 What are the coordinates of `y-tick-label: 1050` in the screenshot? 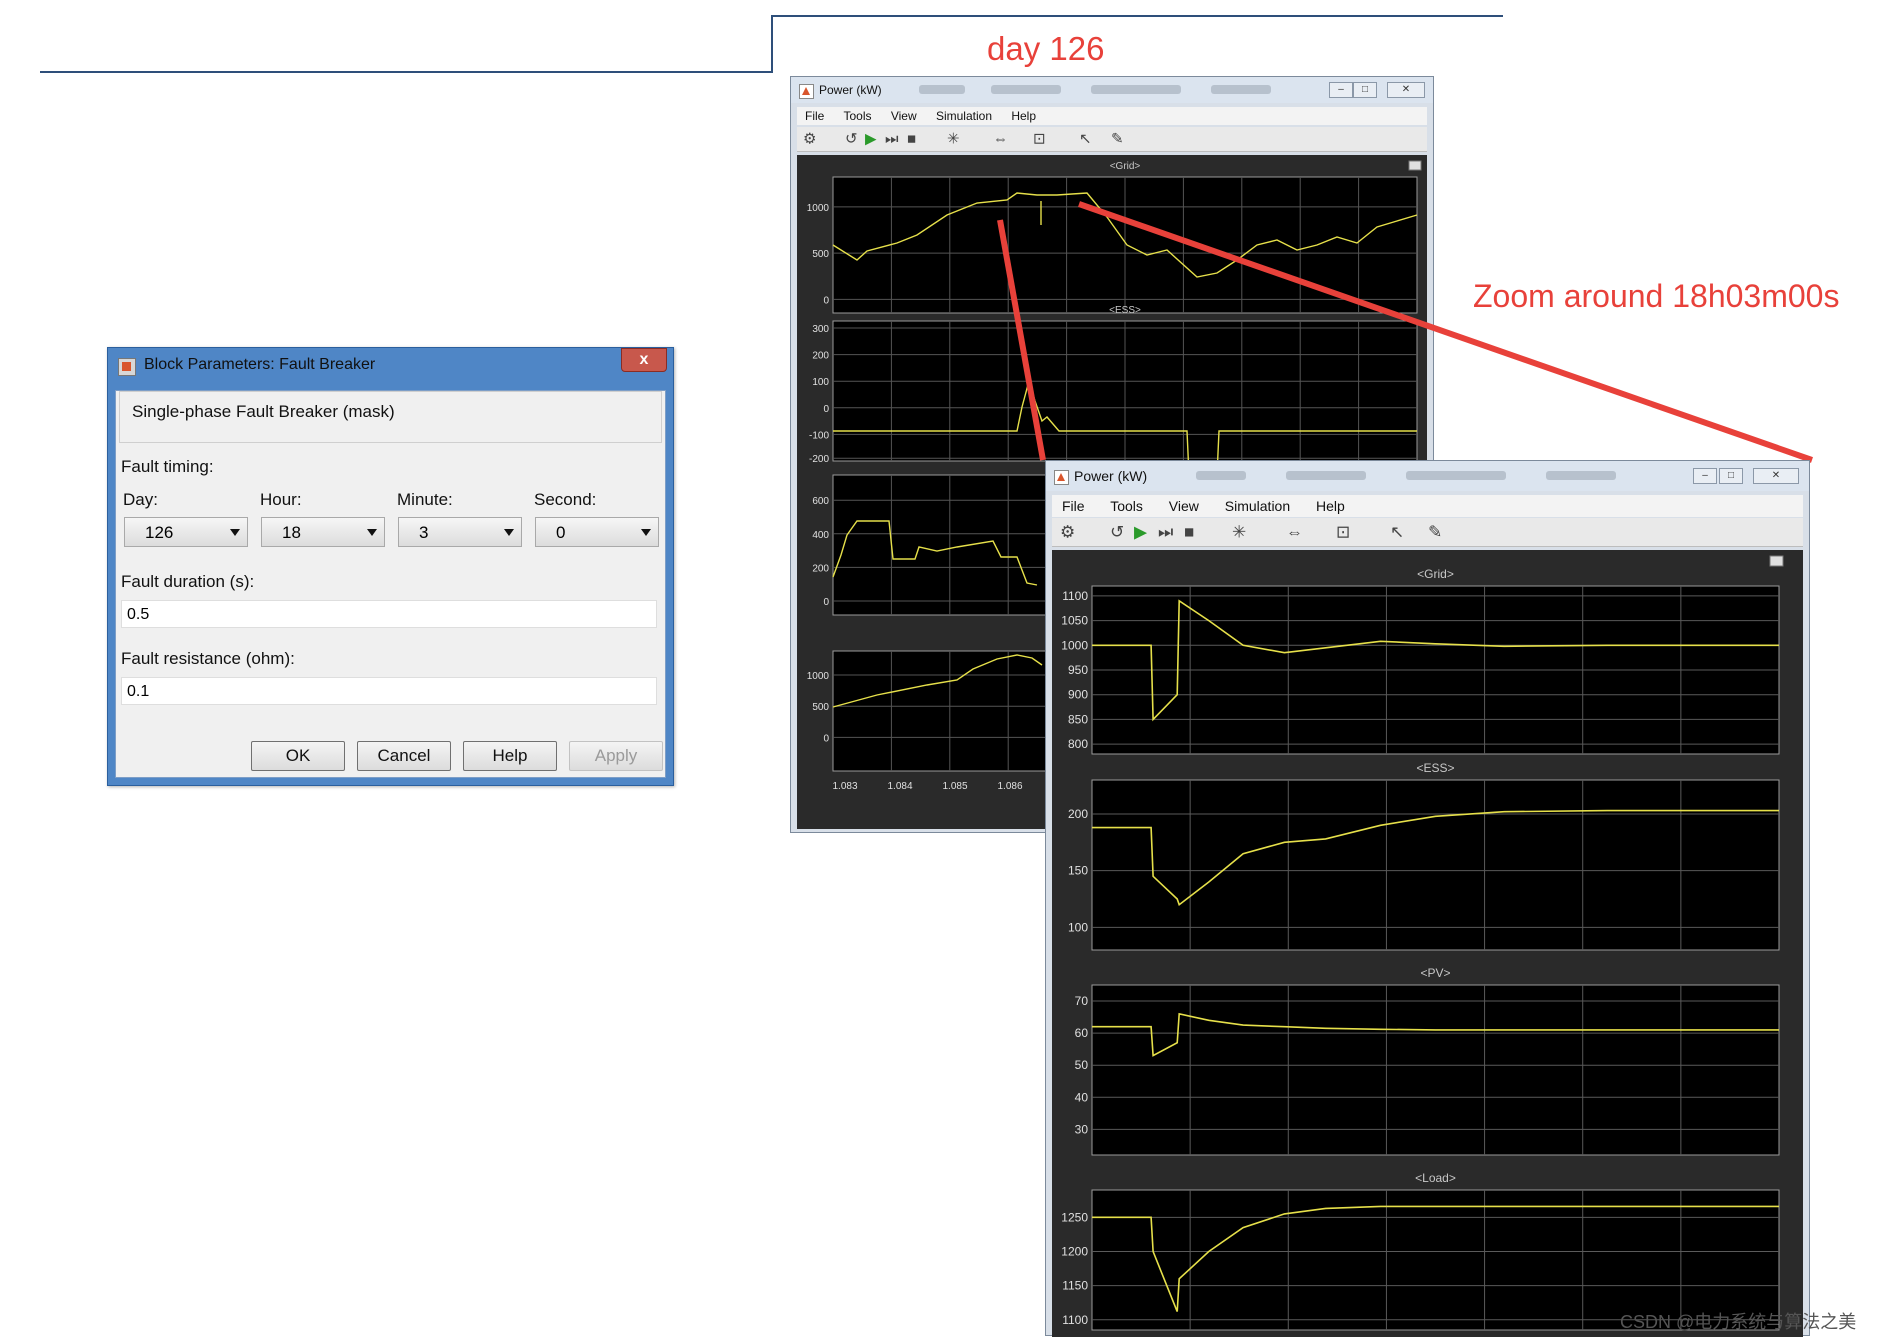 It's located at (1074, 621).